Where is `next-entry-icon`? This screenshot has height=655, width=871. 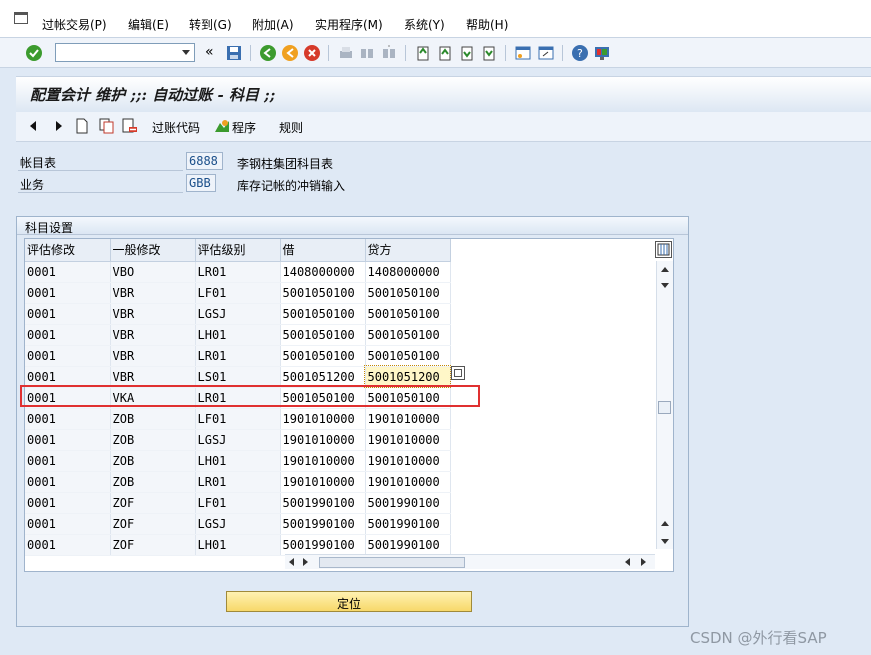 next-entry-icon is located at coordinates (59, 126).